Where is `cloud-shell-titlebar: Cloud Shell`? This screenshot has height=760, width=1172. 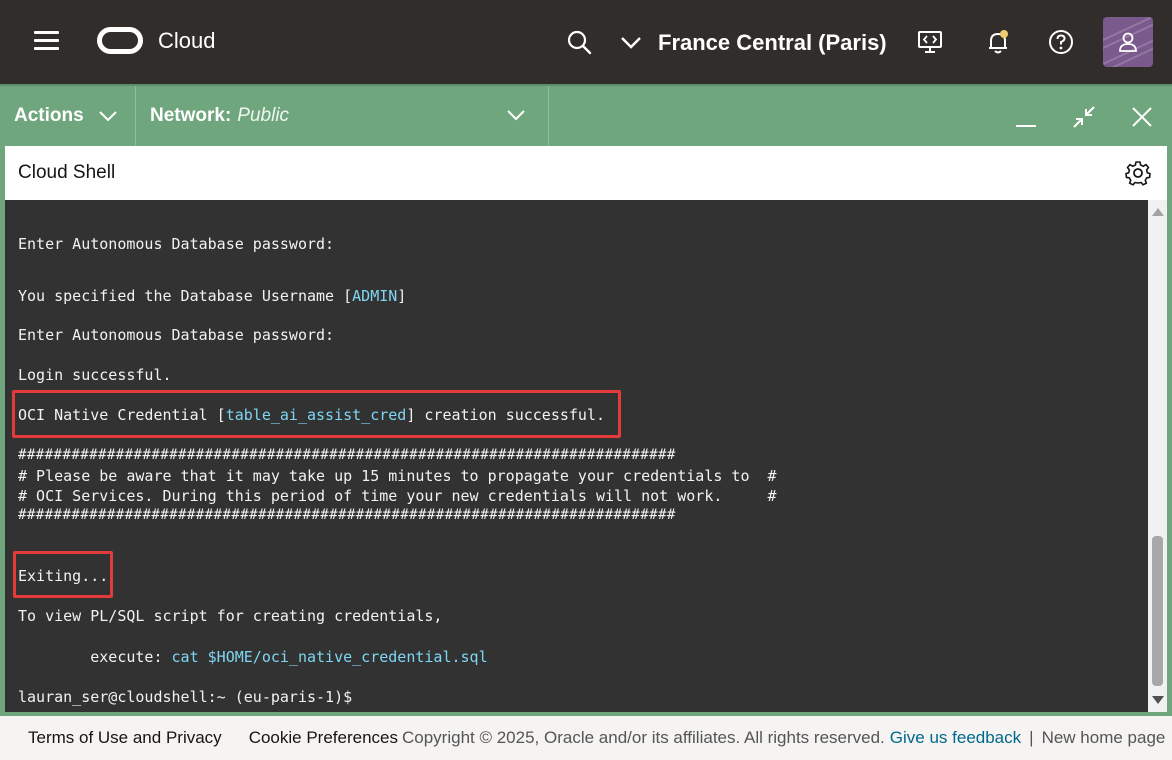 cloud-shell-titlebar: Cloud Shell is located at coordinates (586, 173).